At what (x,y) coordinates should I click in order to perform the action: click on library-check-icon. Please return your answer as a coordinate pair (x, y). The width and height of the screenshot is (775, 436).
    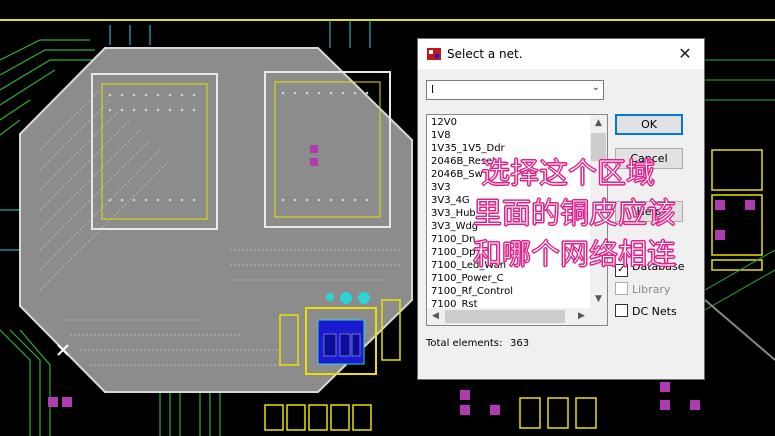
    Looking at the image, I should click on (621, 288).